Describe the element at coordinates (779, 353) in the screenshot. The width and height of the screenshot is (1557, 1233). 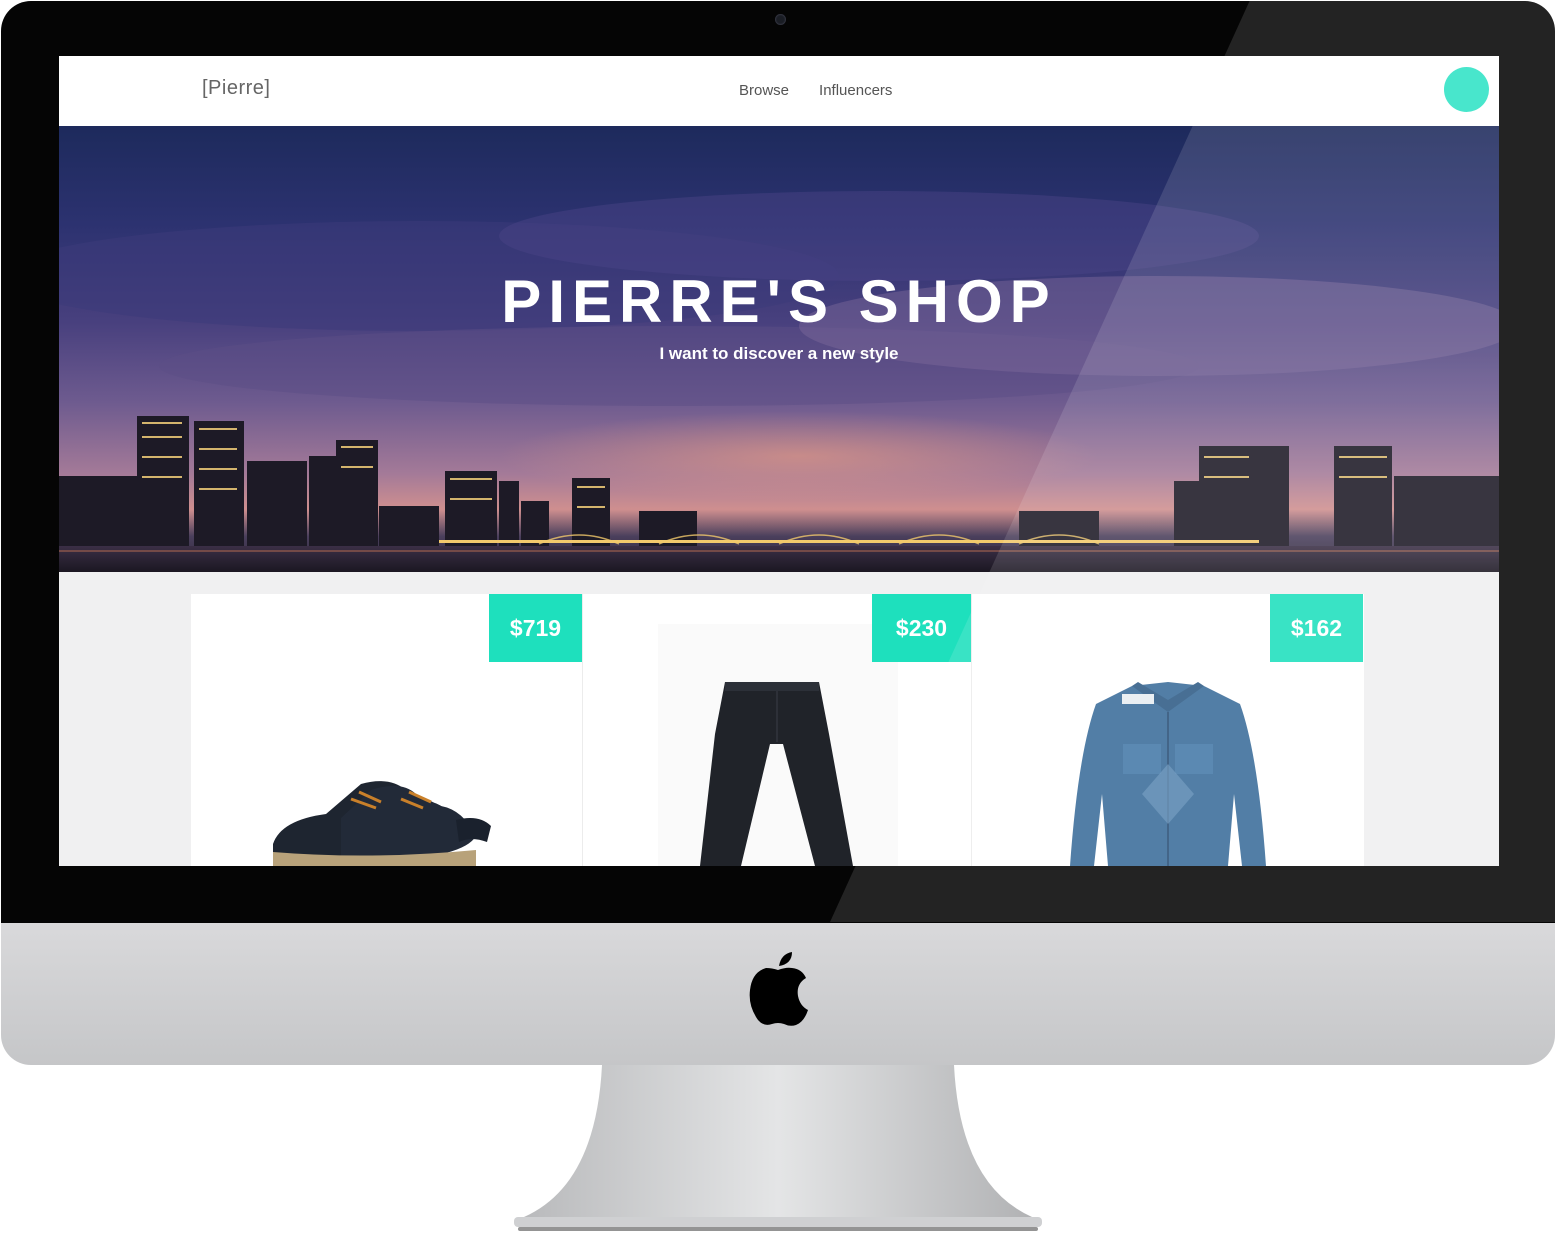
I see `hero-subtitle: I want to discover a new style` at that location.